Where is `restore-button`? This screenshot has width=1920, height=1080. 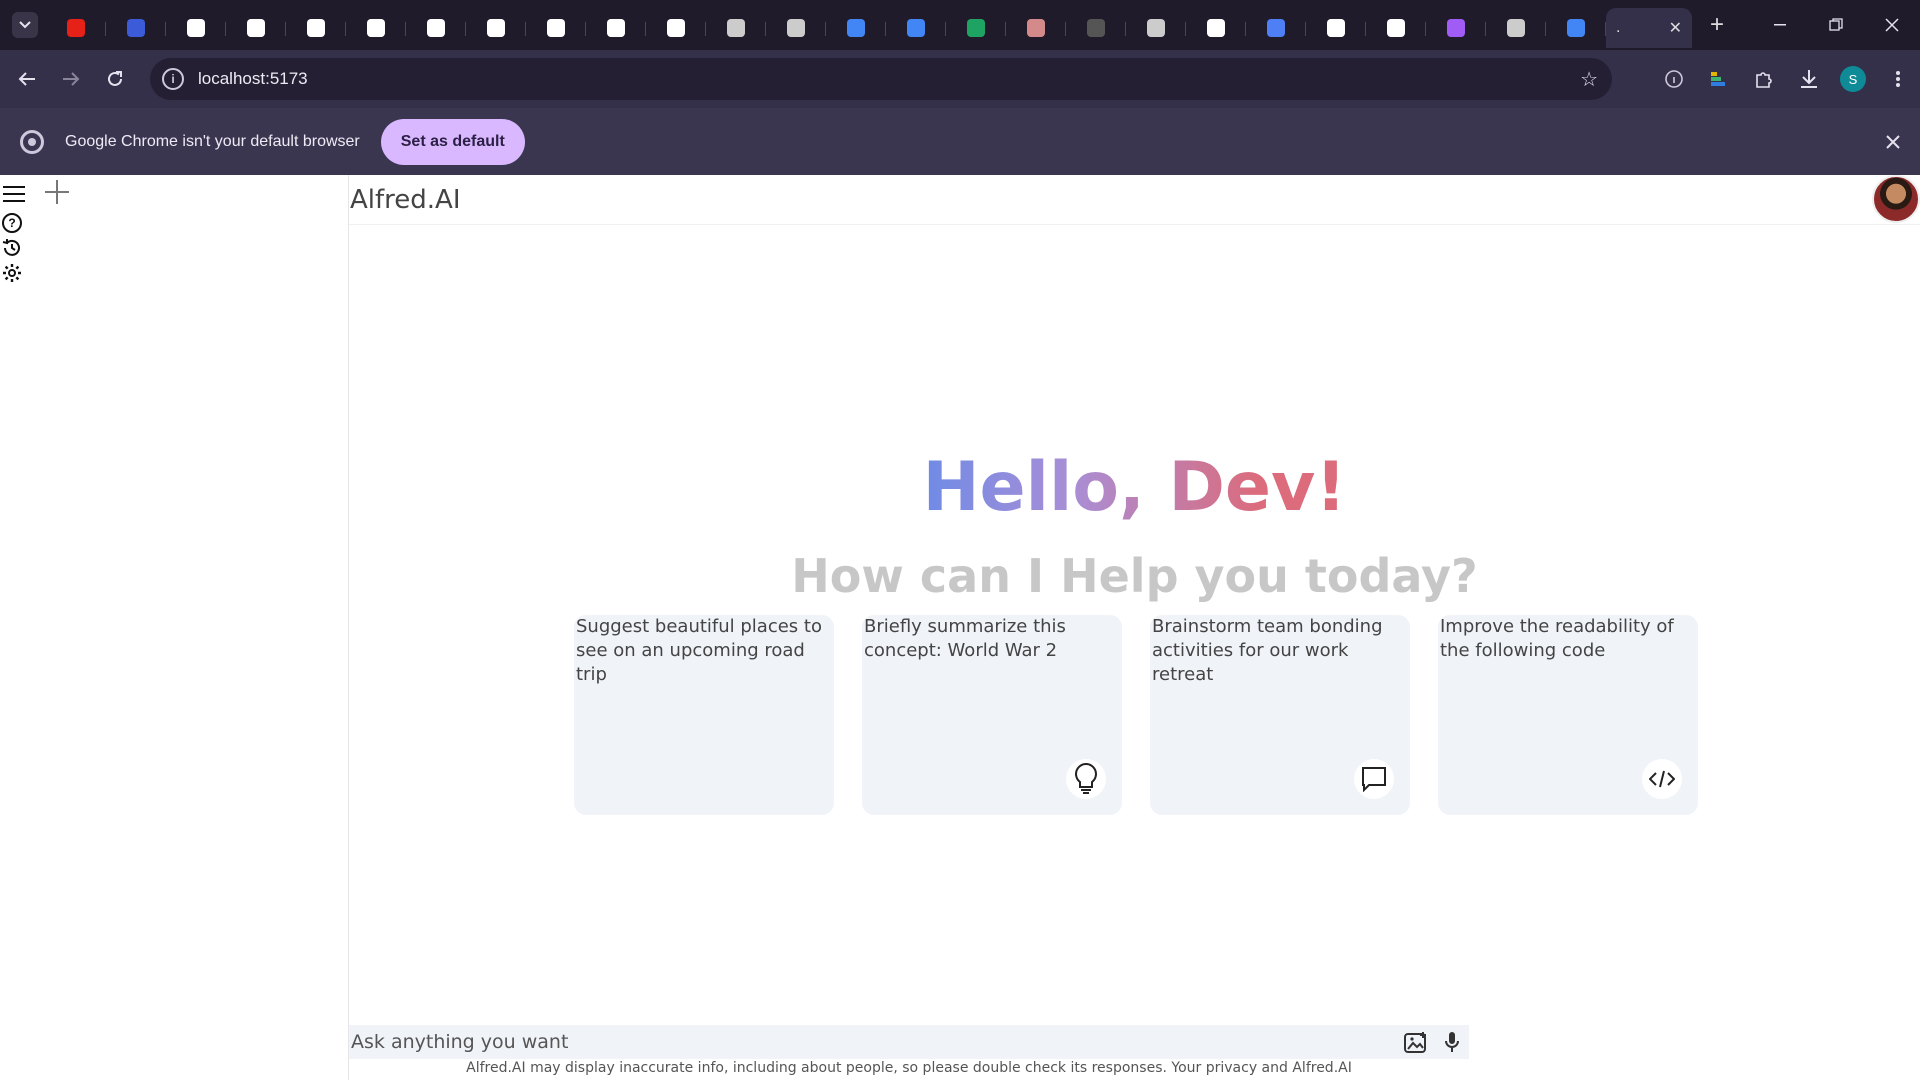 restore-button is located at coordinates (1836, 25).